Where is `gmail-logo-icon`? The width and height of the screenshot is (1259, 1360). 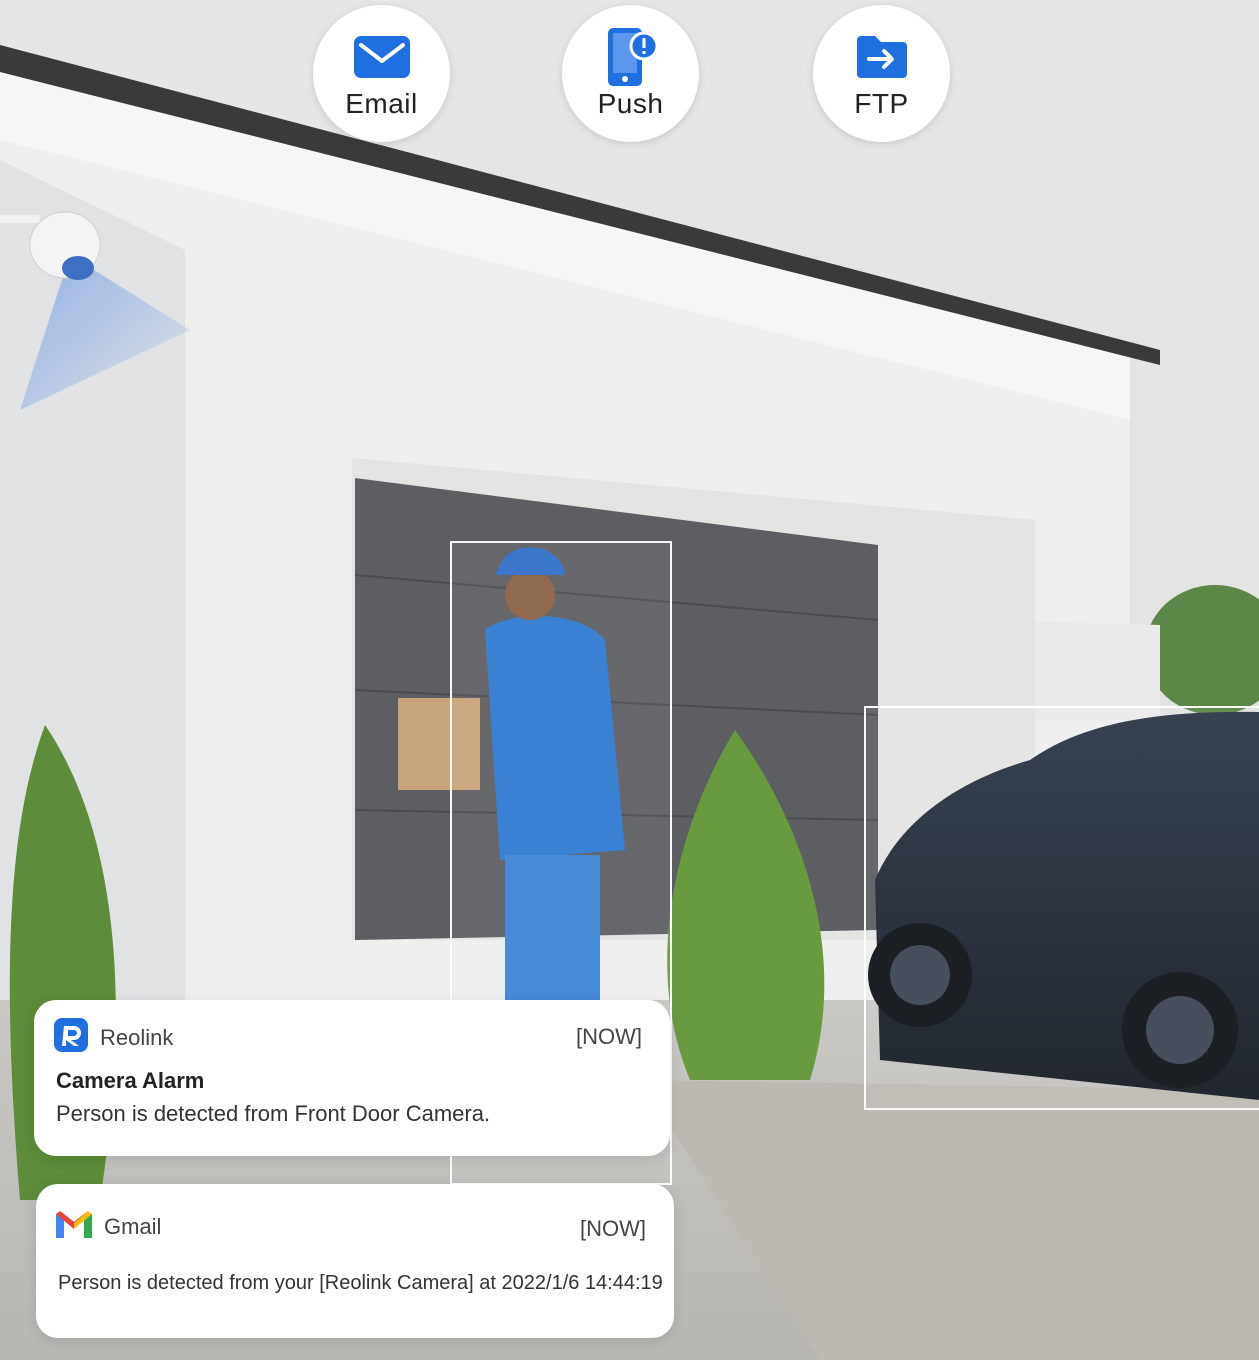
gmail-logo-icon is located at coordinates (74, 1226).